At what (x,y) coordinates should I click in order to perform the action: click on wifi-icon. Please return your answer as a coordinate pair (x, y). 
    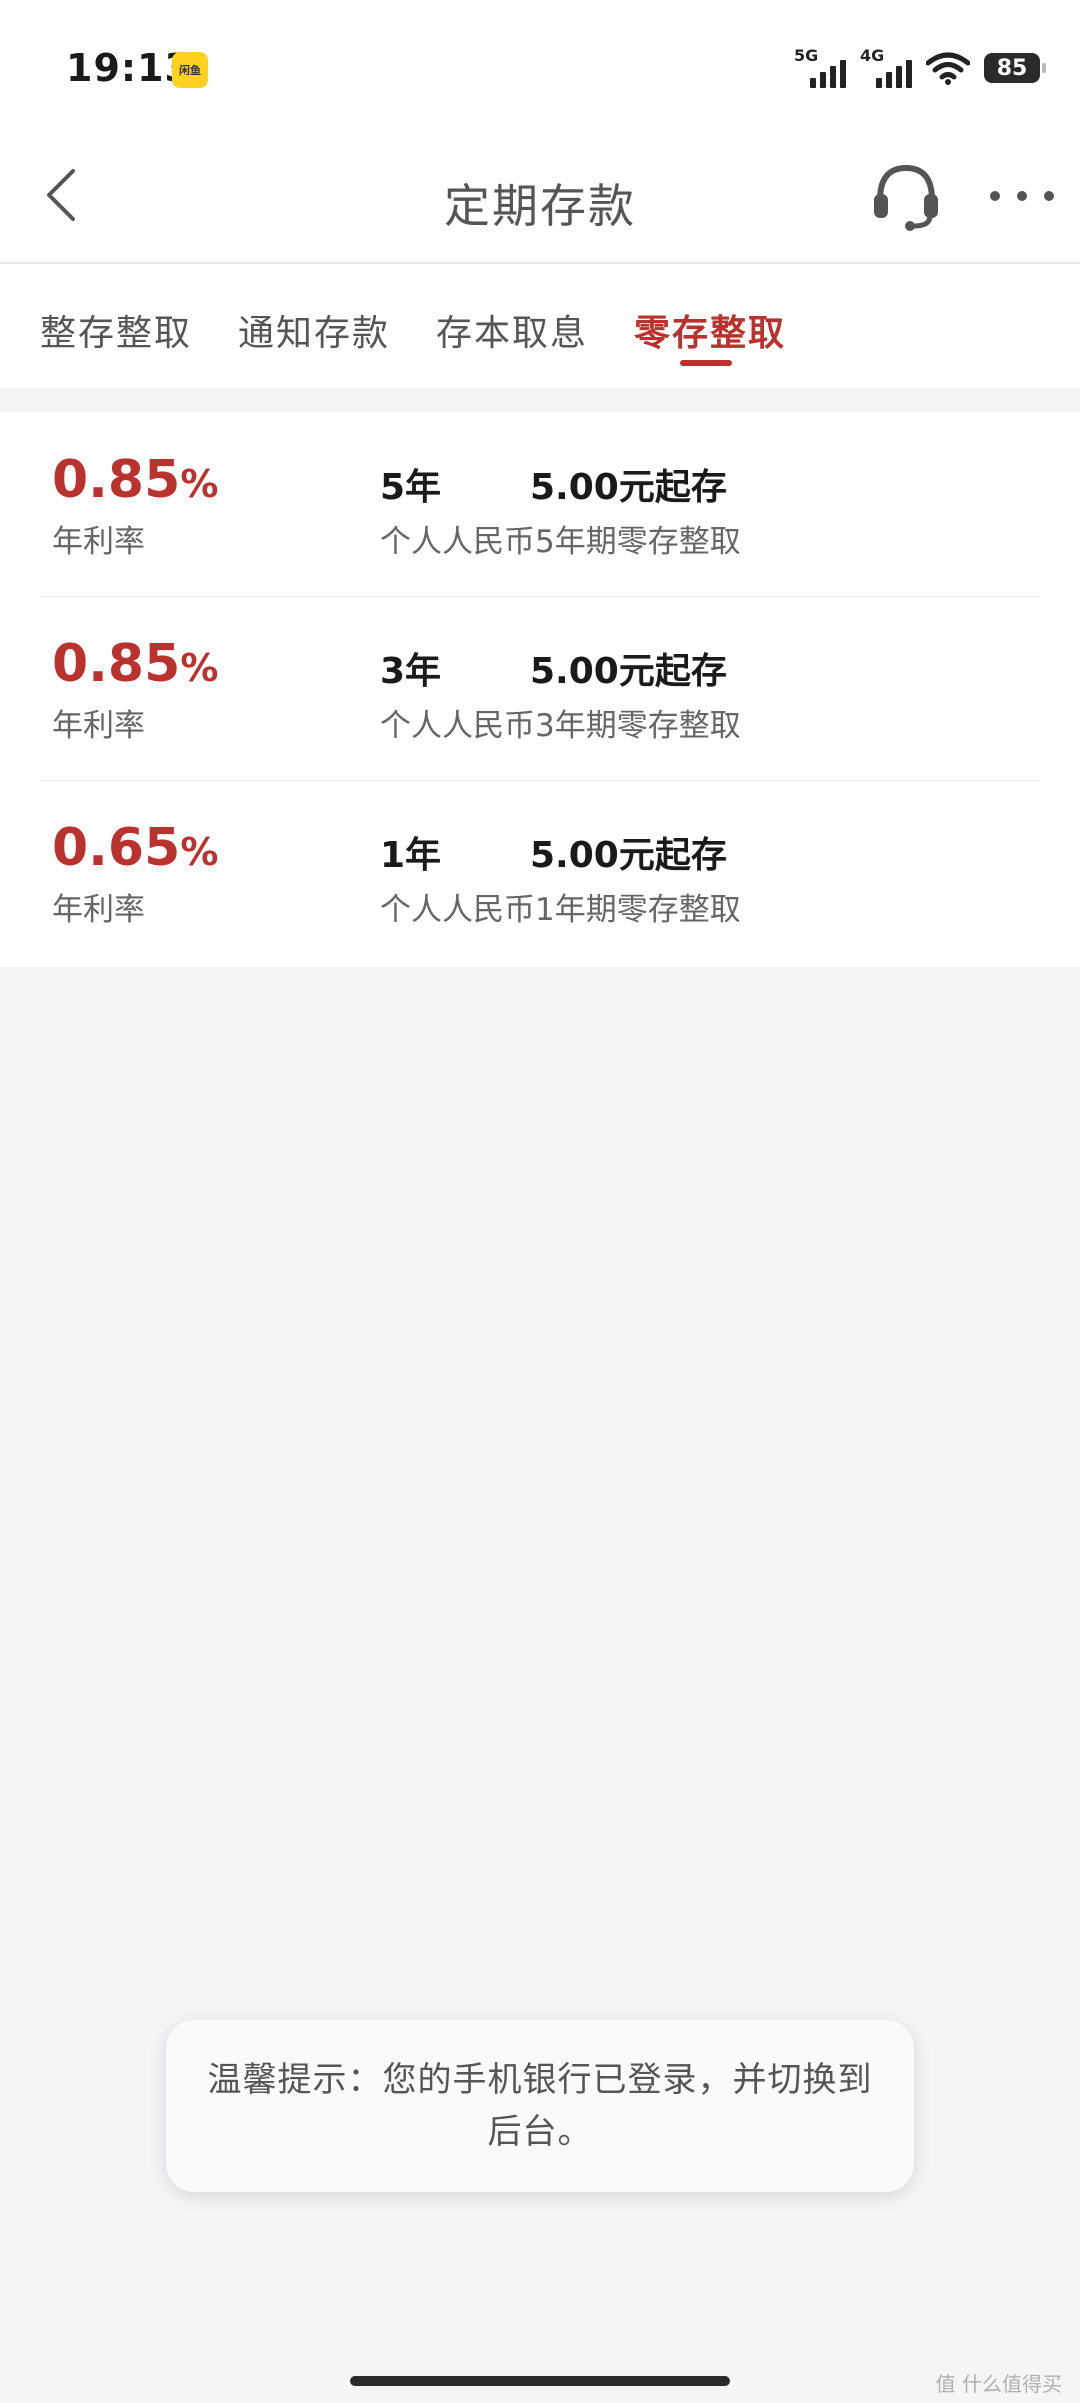
    Looking at the image, I should click on (948, 68).